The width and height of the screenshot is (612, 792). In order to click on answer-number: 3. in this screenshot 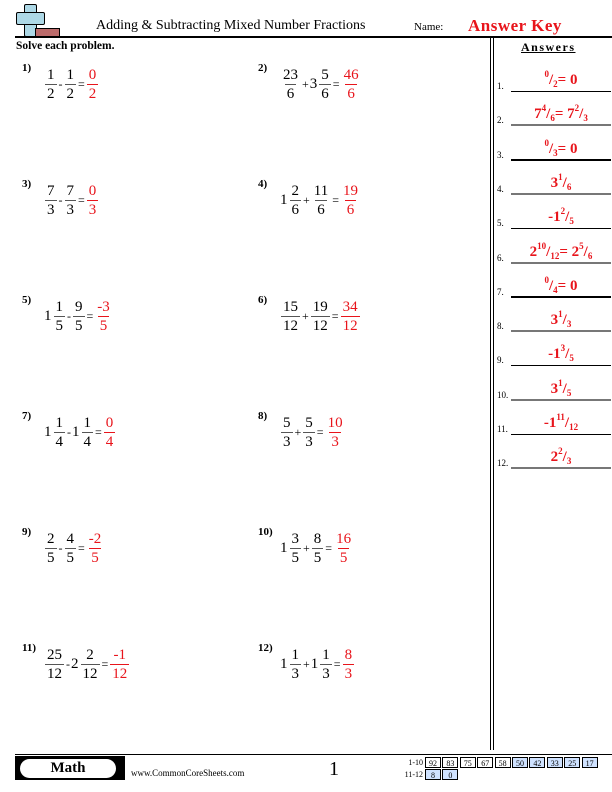, I will do `click(500, 154)`.